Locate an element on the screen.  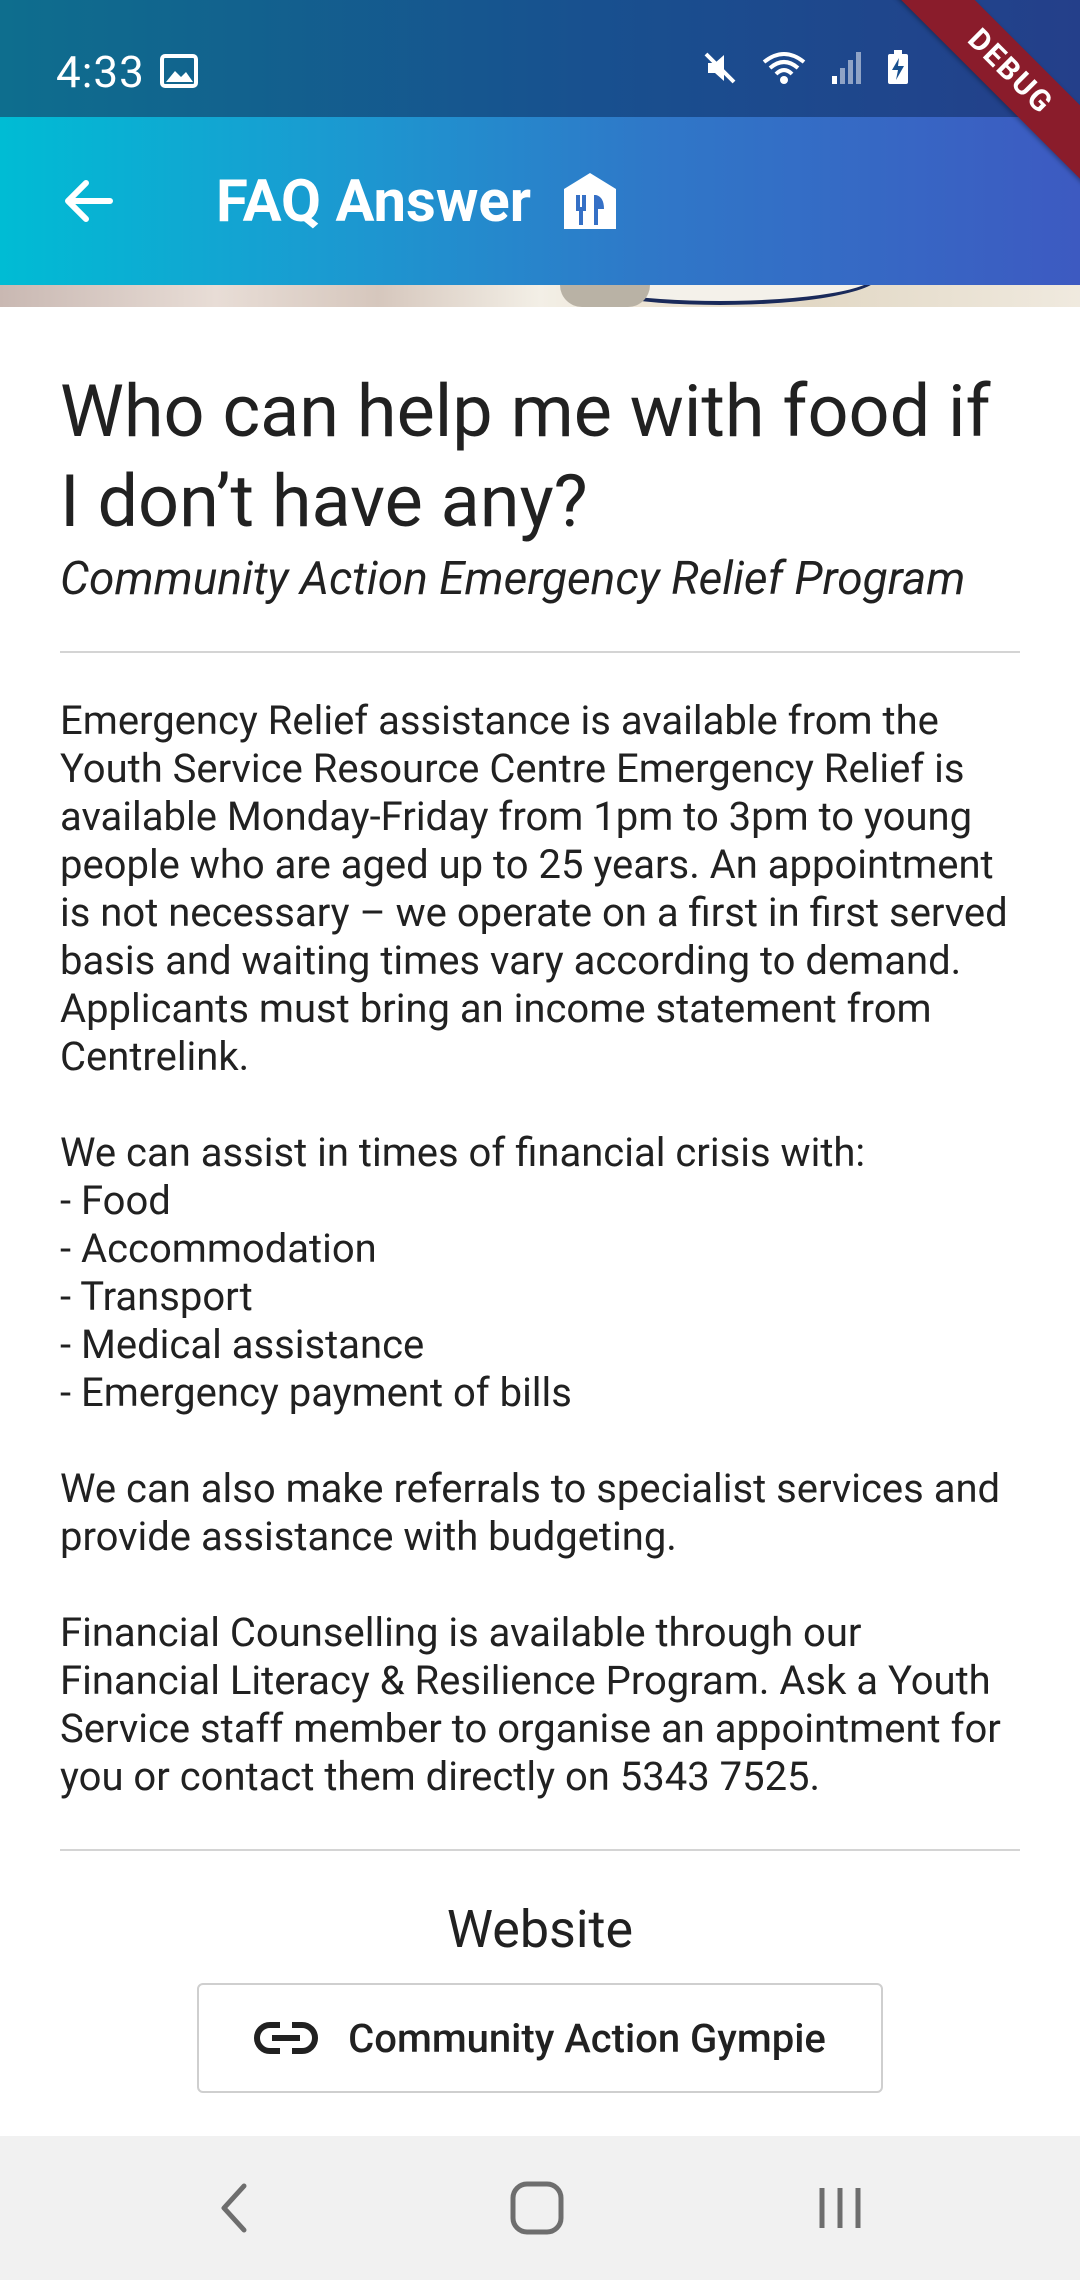
list-item: - Transport is located at coordinates (156, 1296).